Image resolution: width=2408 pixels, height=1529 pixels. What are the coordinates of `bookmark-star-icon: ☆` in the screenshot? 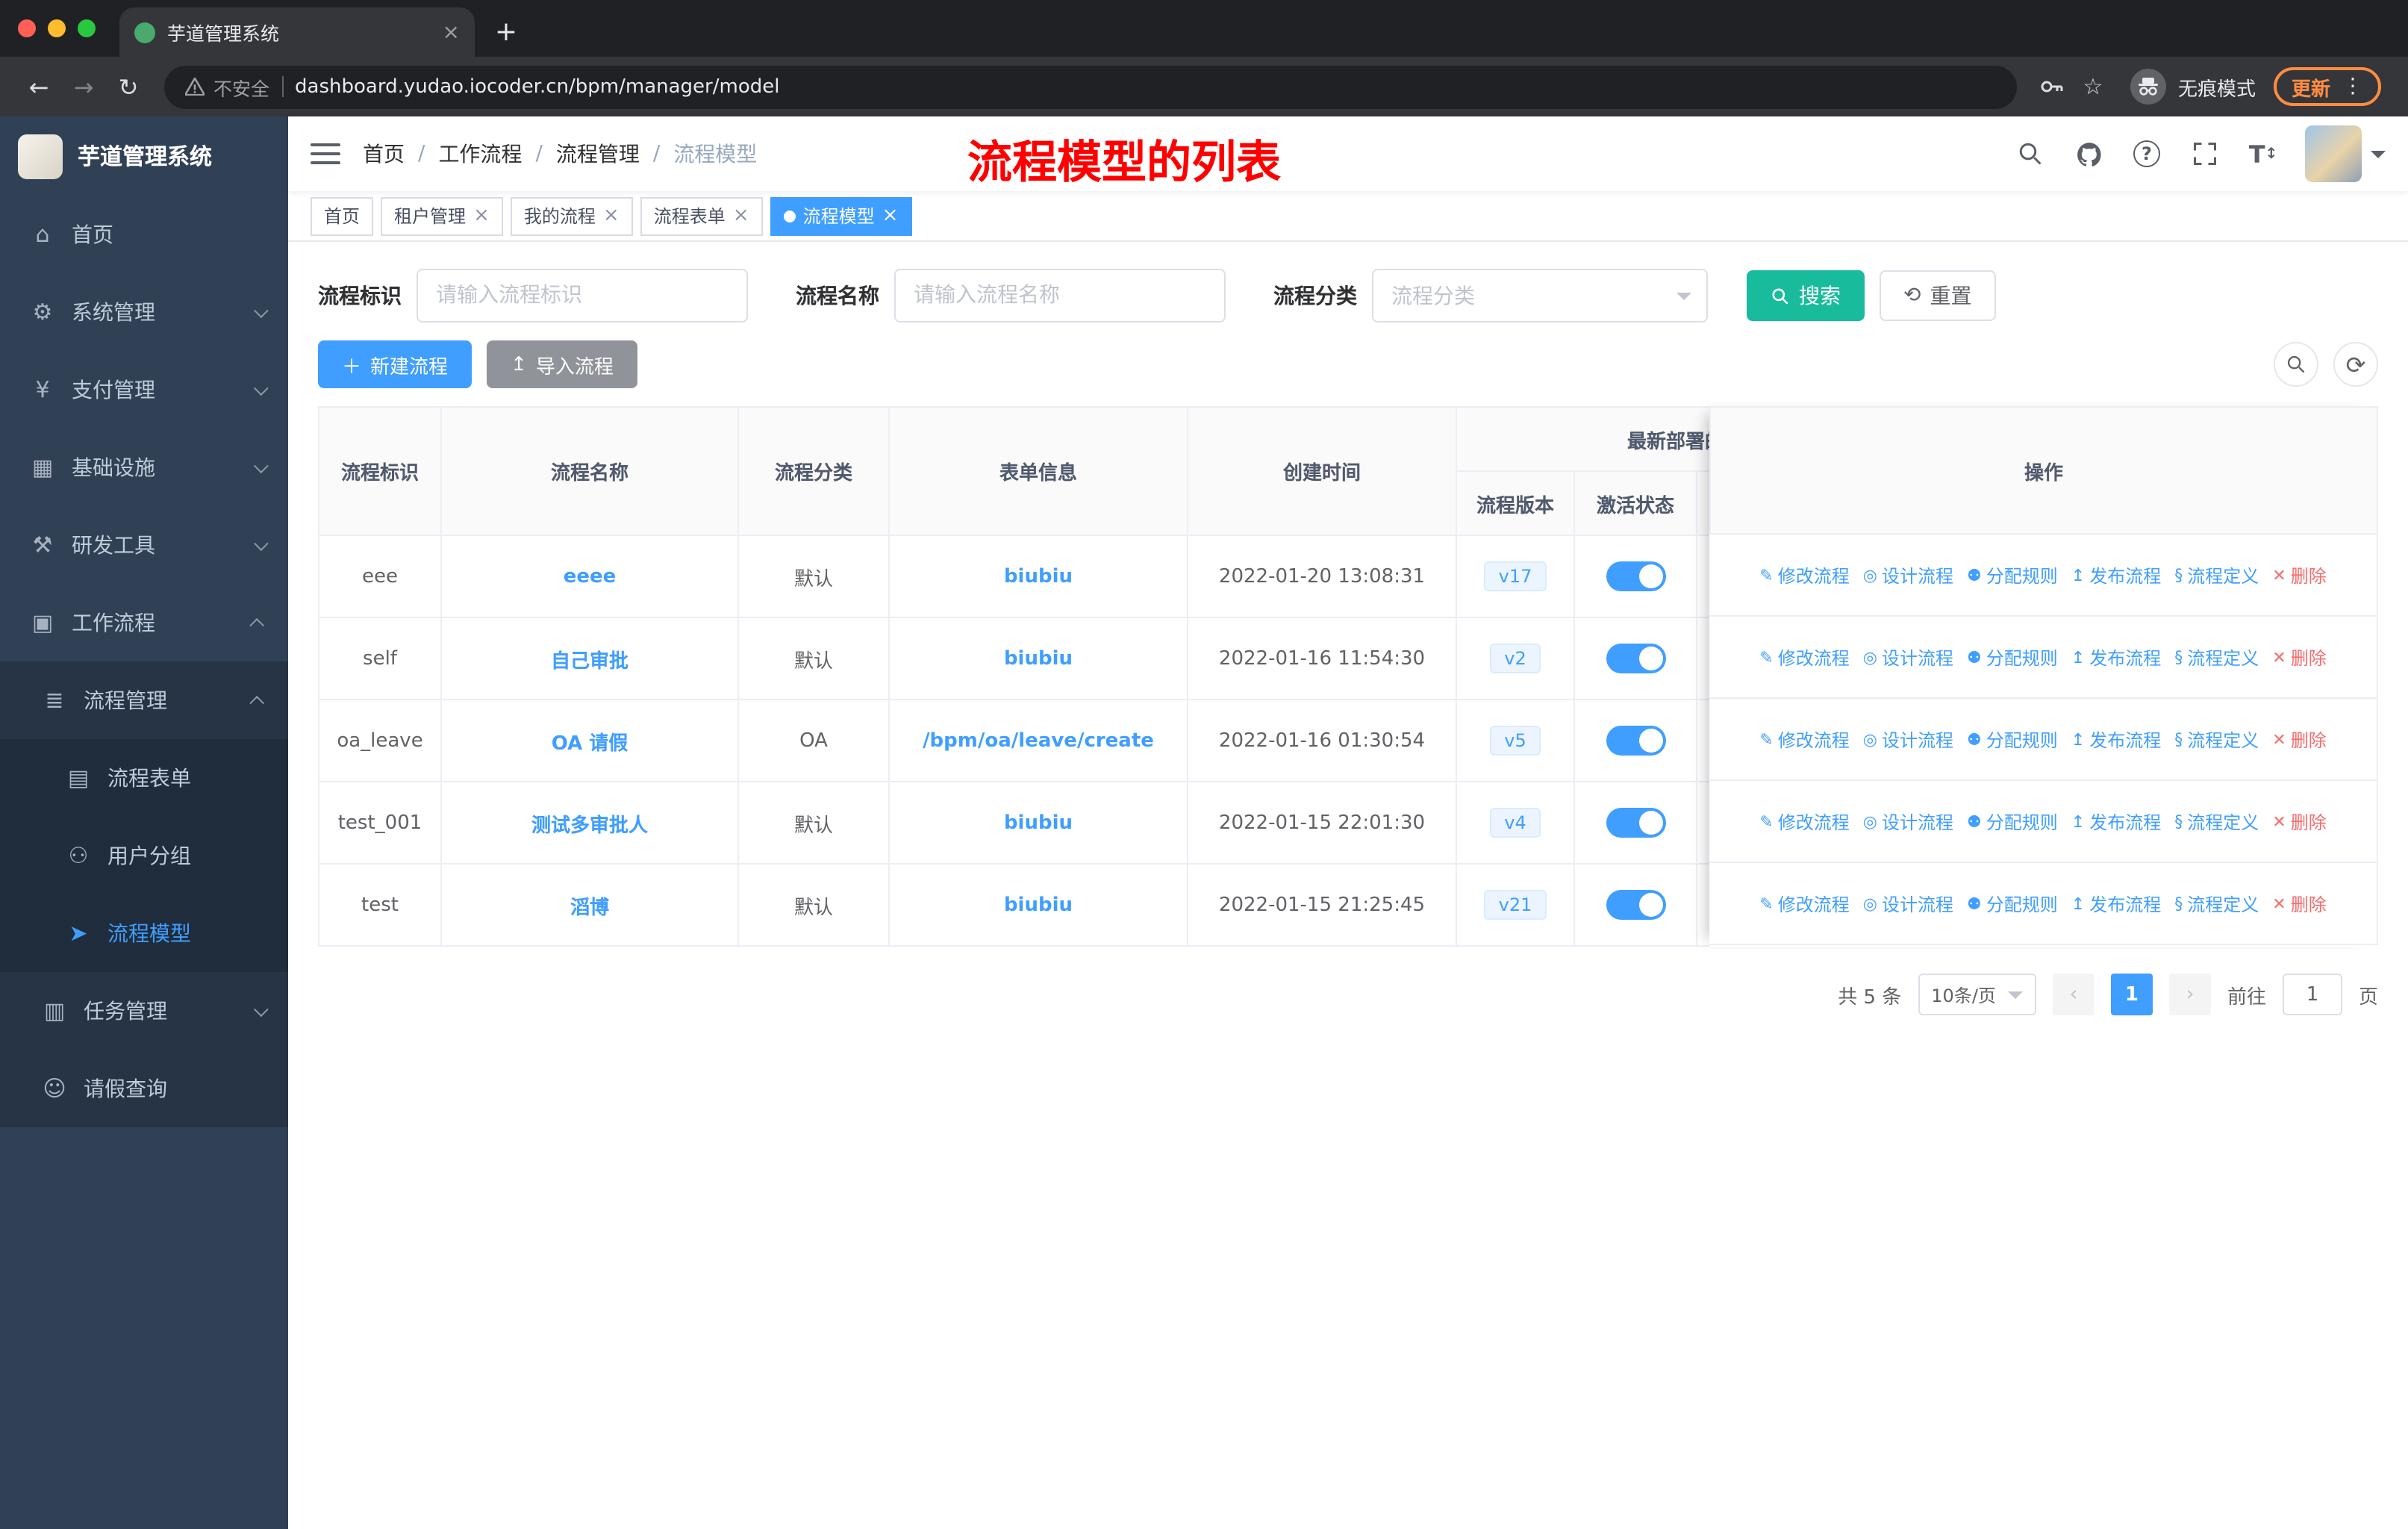 It's located at (2093, 86).